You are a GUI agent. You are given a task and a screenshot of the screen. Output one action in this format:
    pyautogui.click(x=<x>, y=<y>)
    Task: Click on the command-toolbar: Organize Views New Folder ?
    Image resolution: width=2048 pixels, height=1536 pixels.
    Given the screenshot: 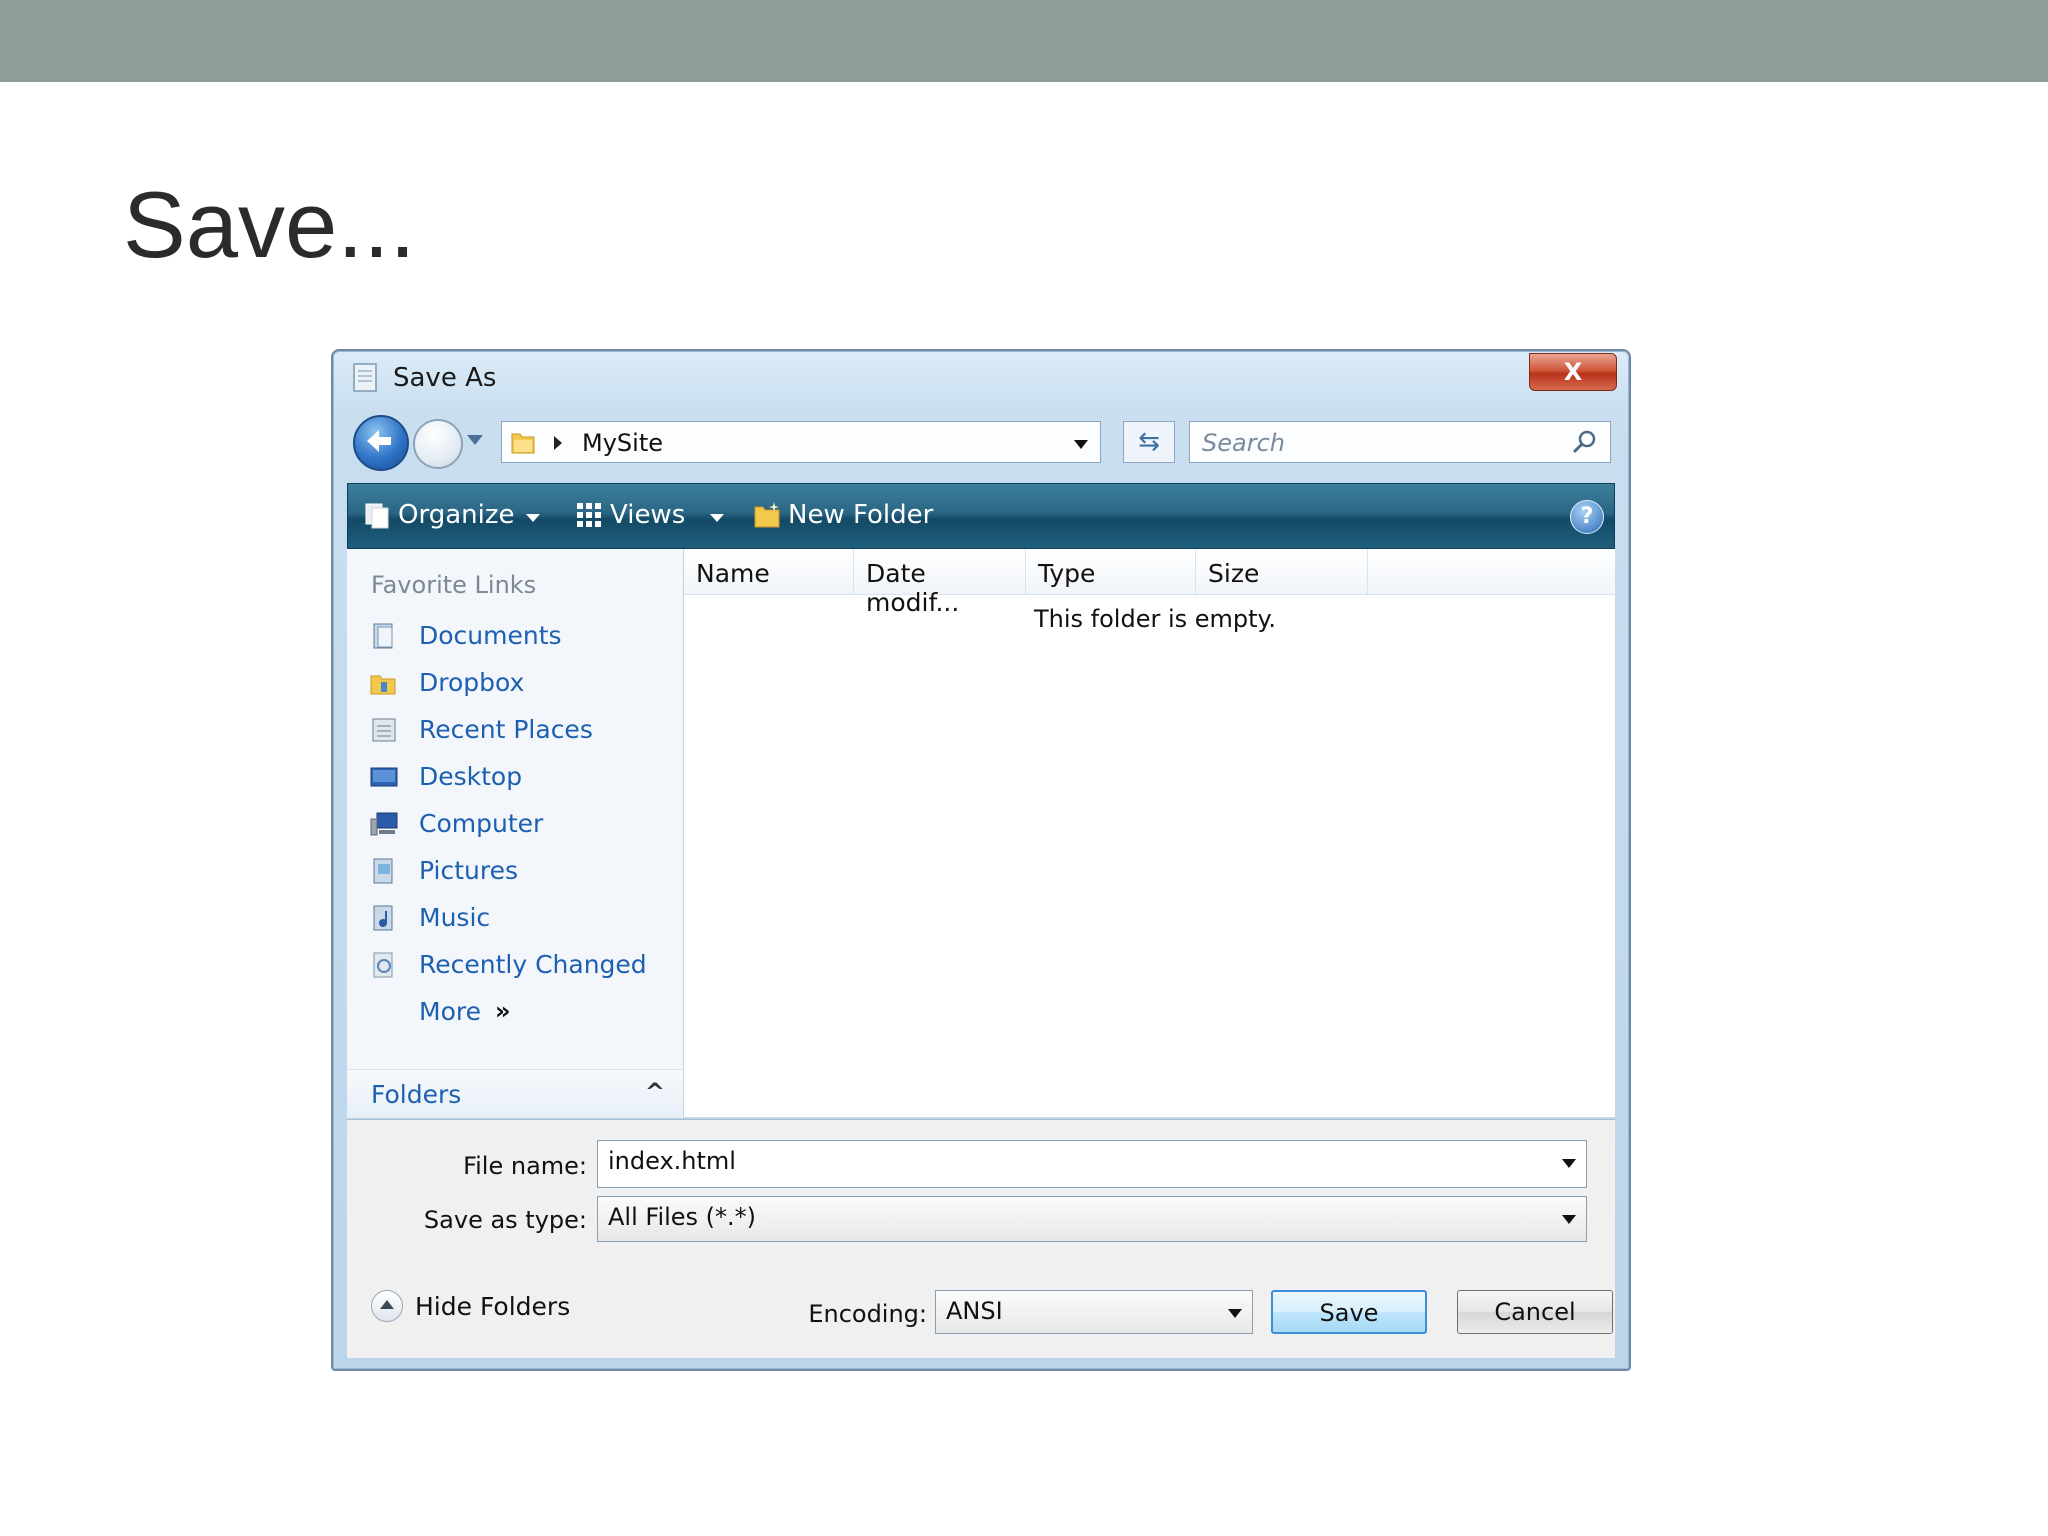 What is the action you would take?
    pyautogui.click(x=981, y=516)
    